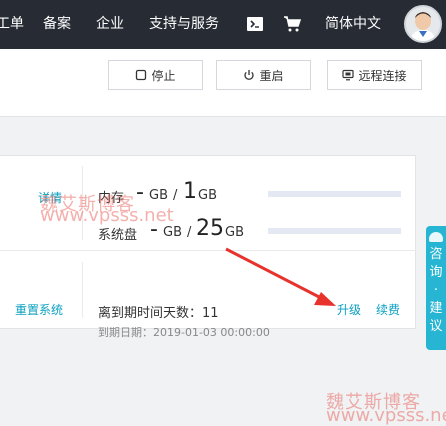 The image size is (446, 426). I want to click on annotation-arrow-shaft, so click(274, 274).